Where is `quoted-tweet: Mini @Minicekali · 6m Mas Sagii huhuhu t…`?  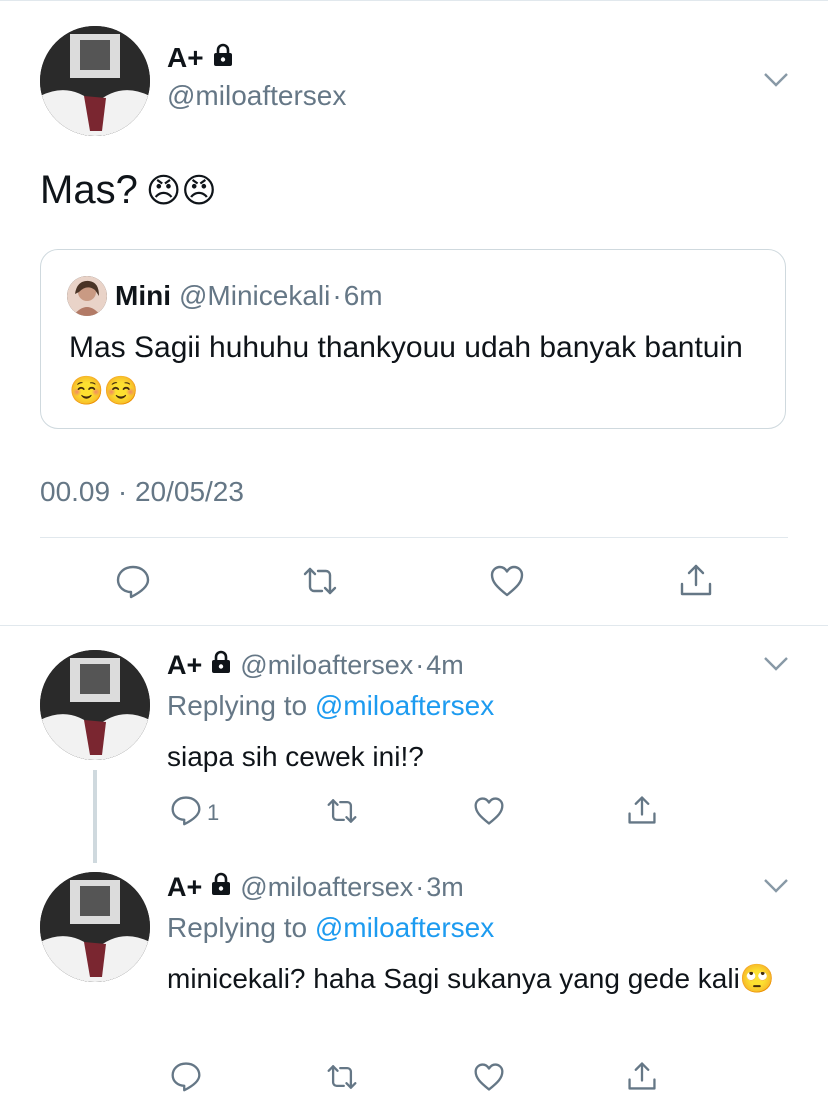 quoted-tweet: Mini @Minicekali · 6m Mas Sagii huhuhu t… is located at coordinates (413, 339).